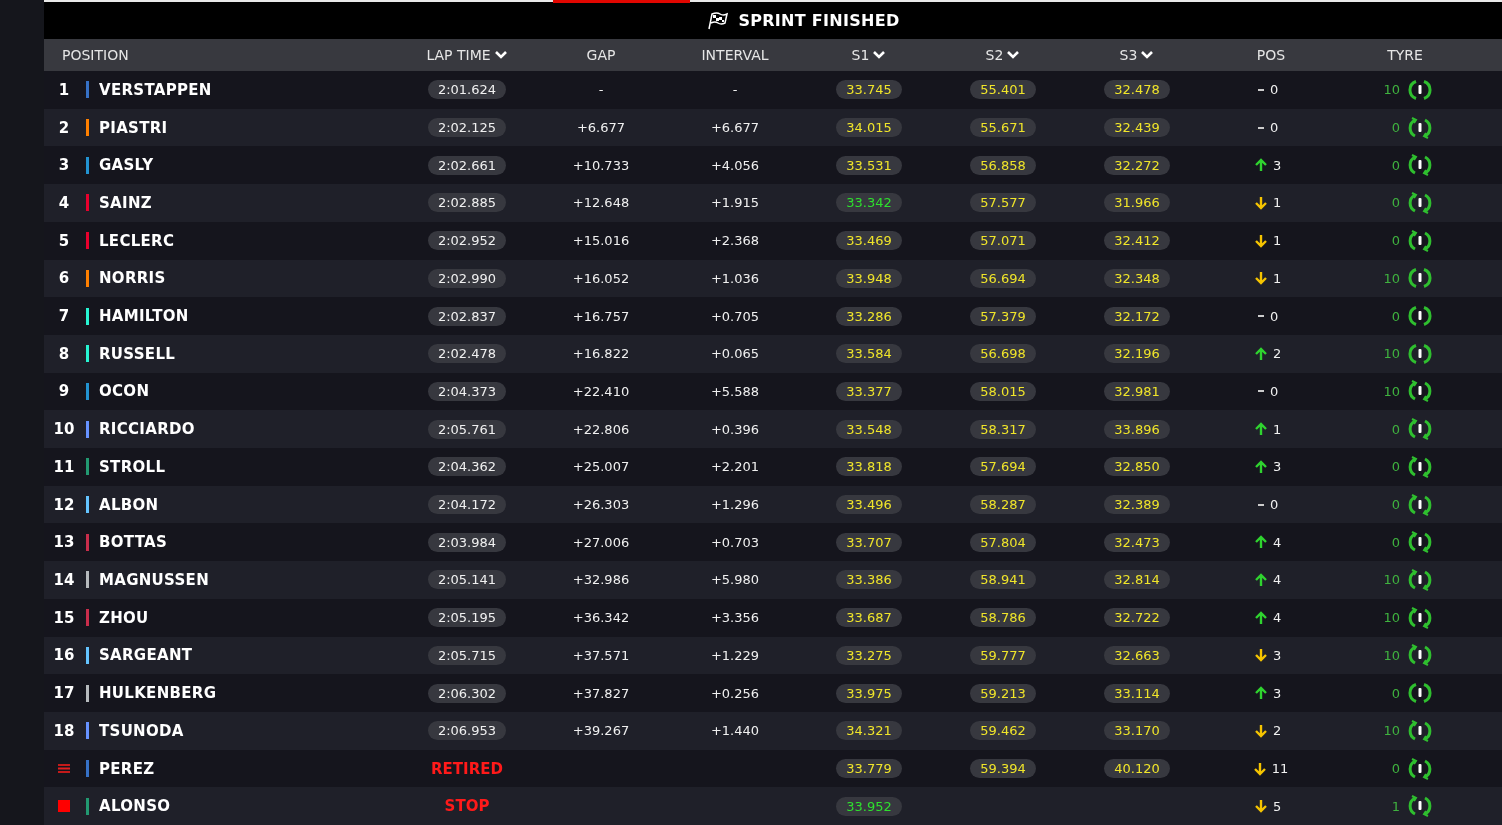  What do you see at coordinates (1137, 542) in the screenshot?
I see `sector-time: 32.473` at bounding box center [1137, 542].